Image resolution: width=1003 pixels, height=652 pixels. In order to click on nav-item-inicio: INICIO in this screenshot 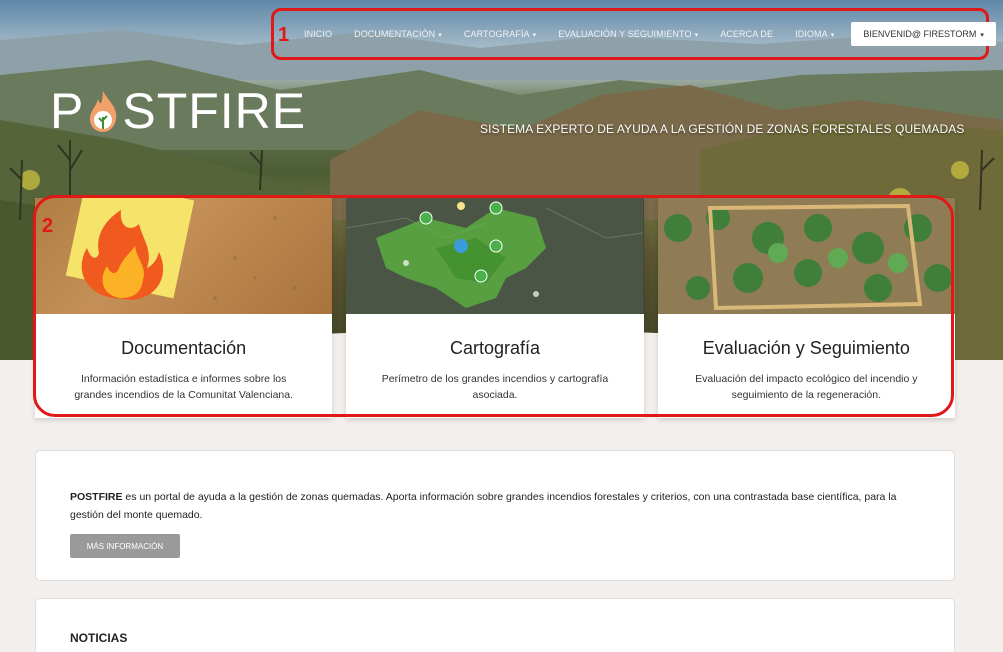, I will do `click(318, 34)`.